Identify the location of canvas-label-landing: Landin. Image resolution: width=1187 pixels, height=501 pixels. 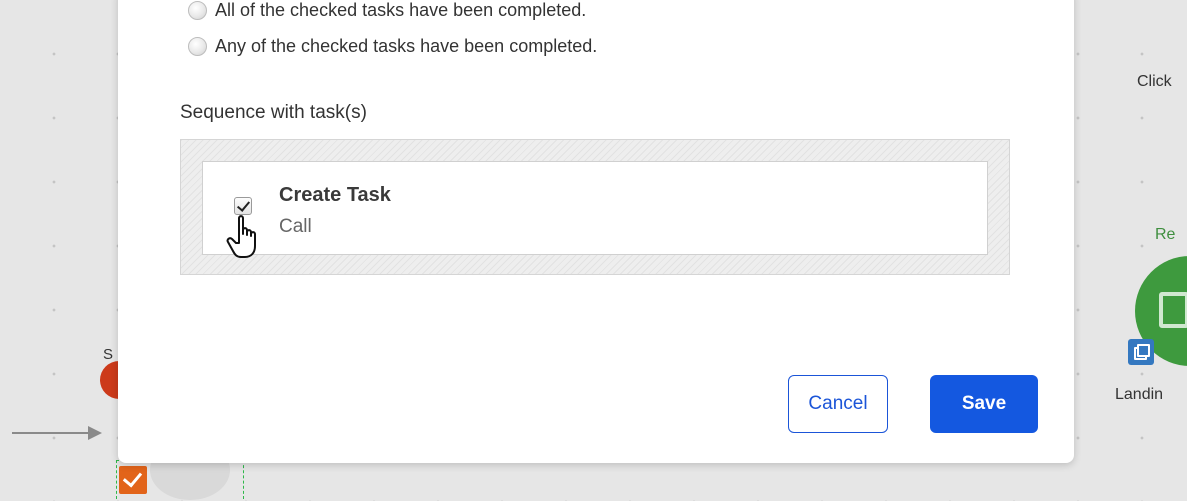
(1139, 394).